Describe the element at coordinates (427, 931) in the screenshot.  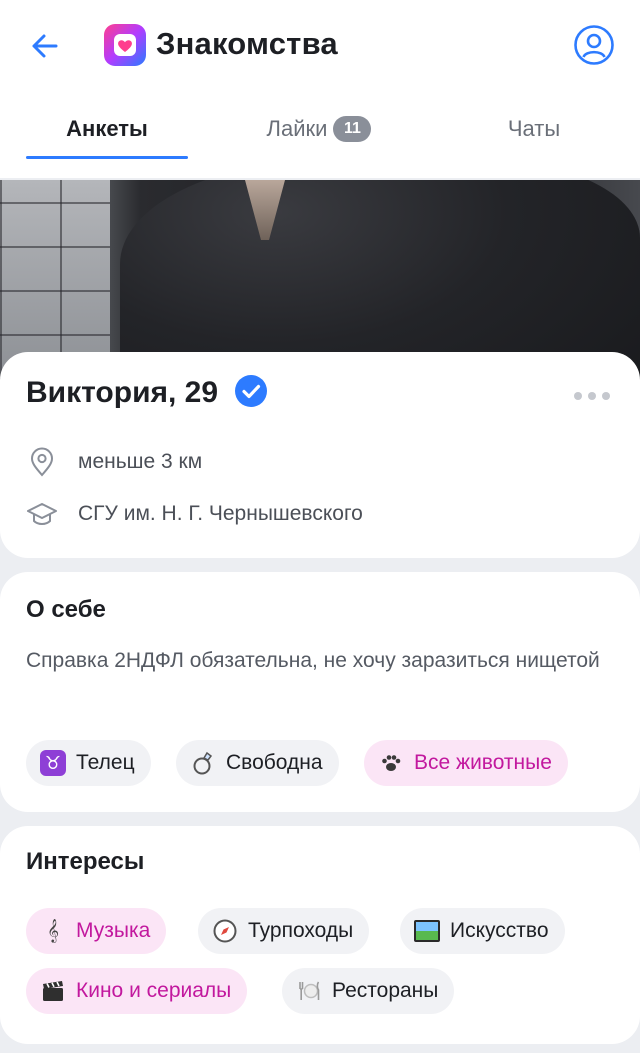
I see `picture-icon` at that location.